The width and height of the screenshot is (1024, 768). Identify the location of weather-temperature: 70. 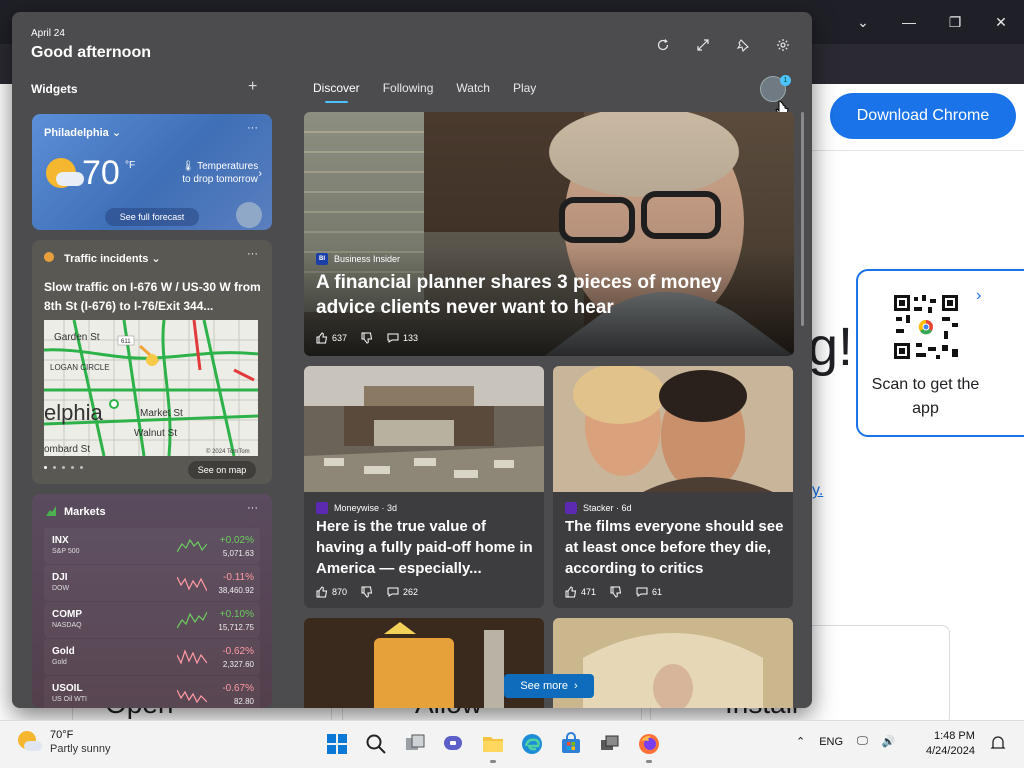
(101, 173).